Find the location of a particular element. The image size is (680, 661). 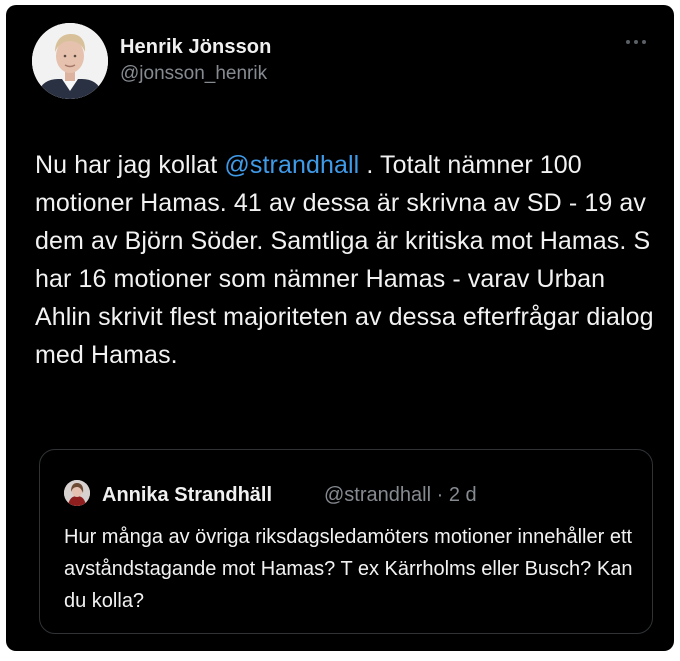

mention-link: @strandhall is located at coordinates (291, 165).